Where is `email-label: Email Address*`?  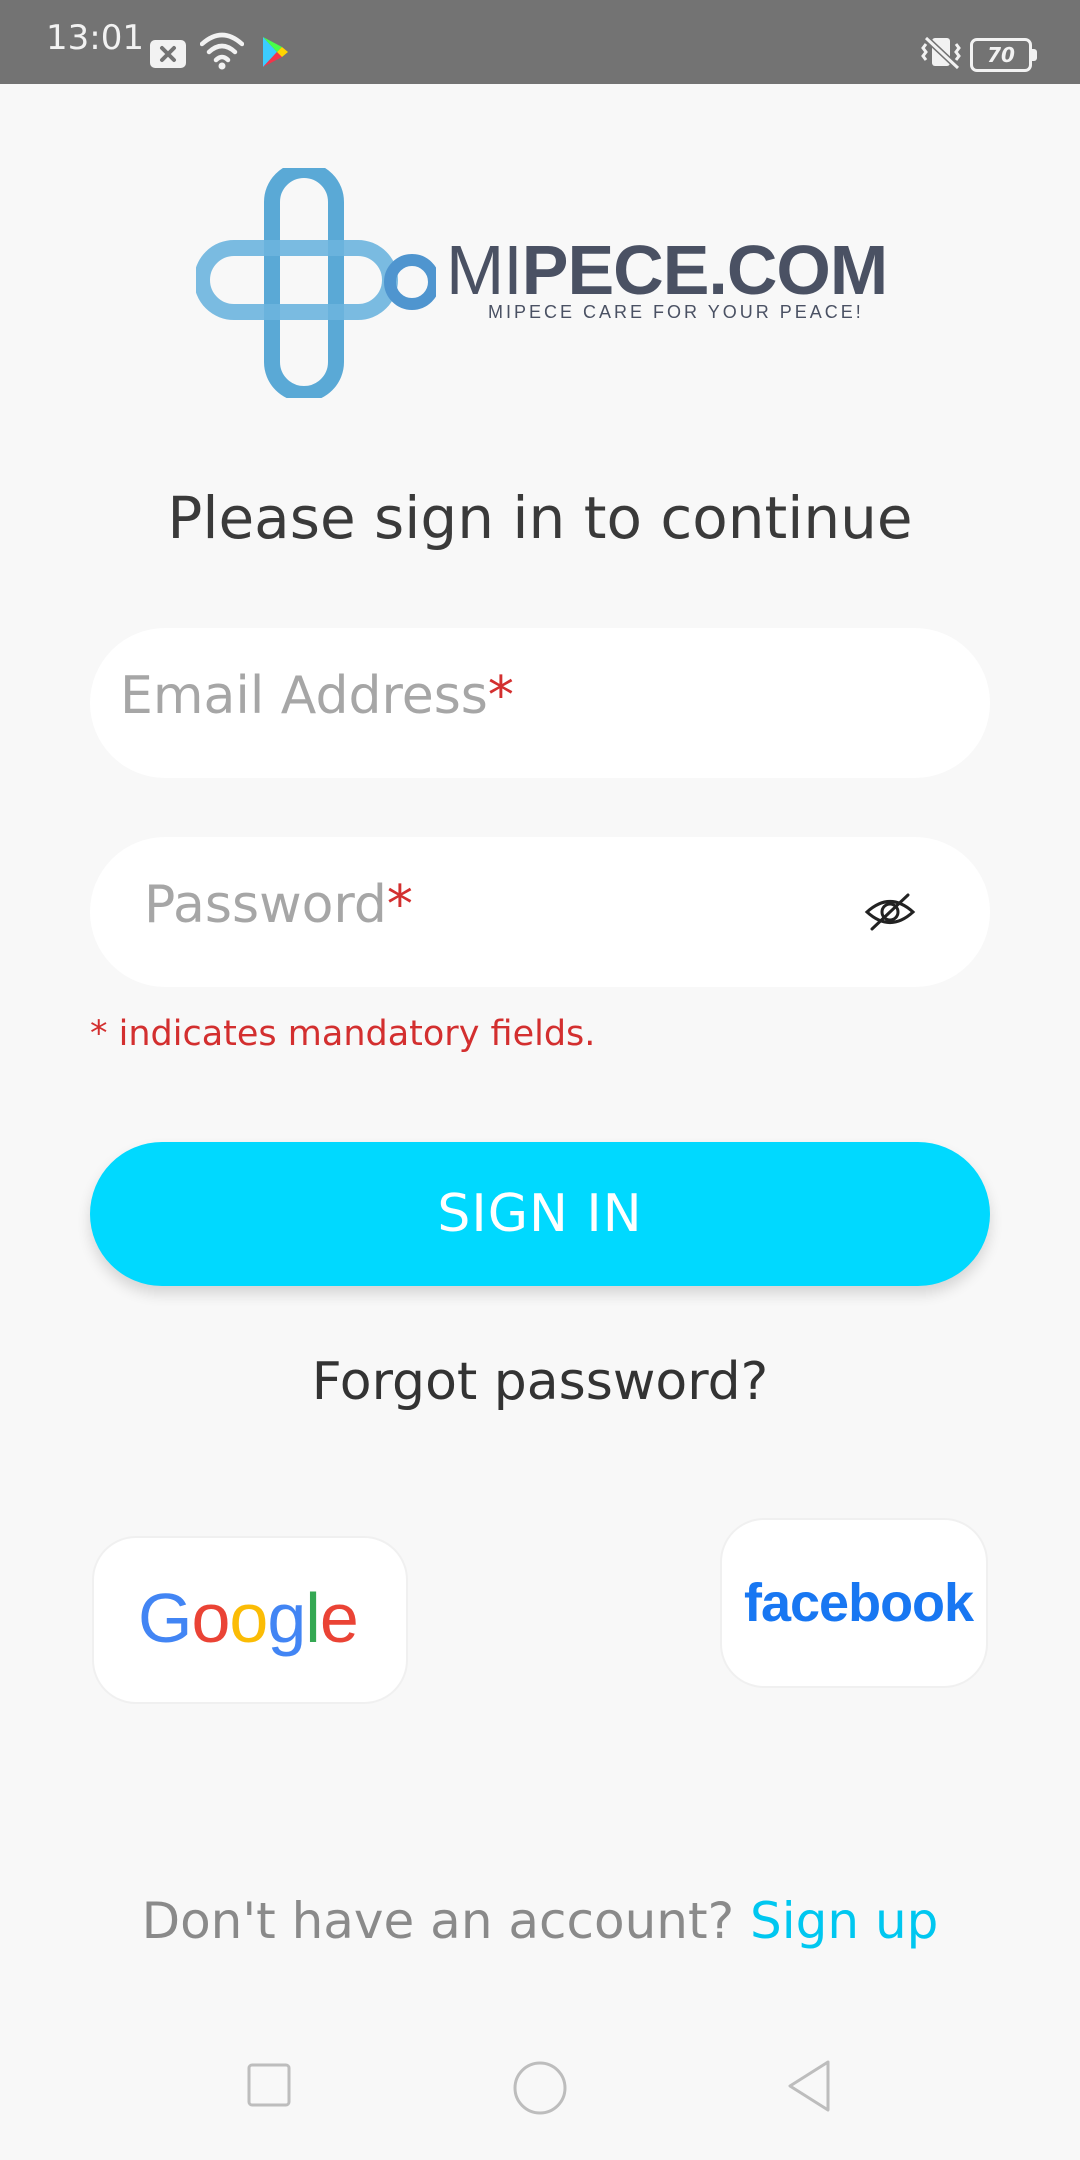 email-label: Email Address* is located at coordinates (317, 696).